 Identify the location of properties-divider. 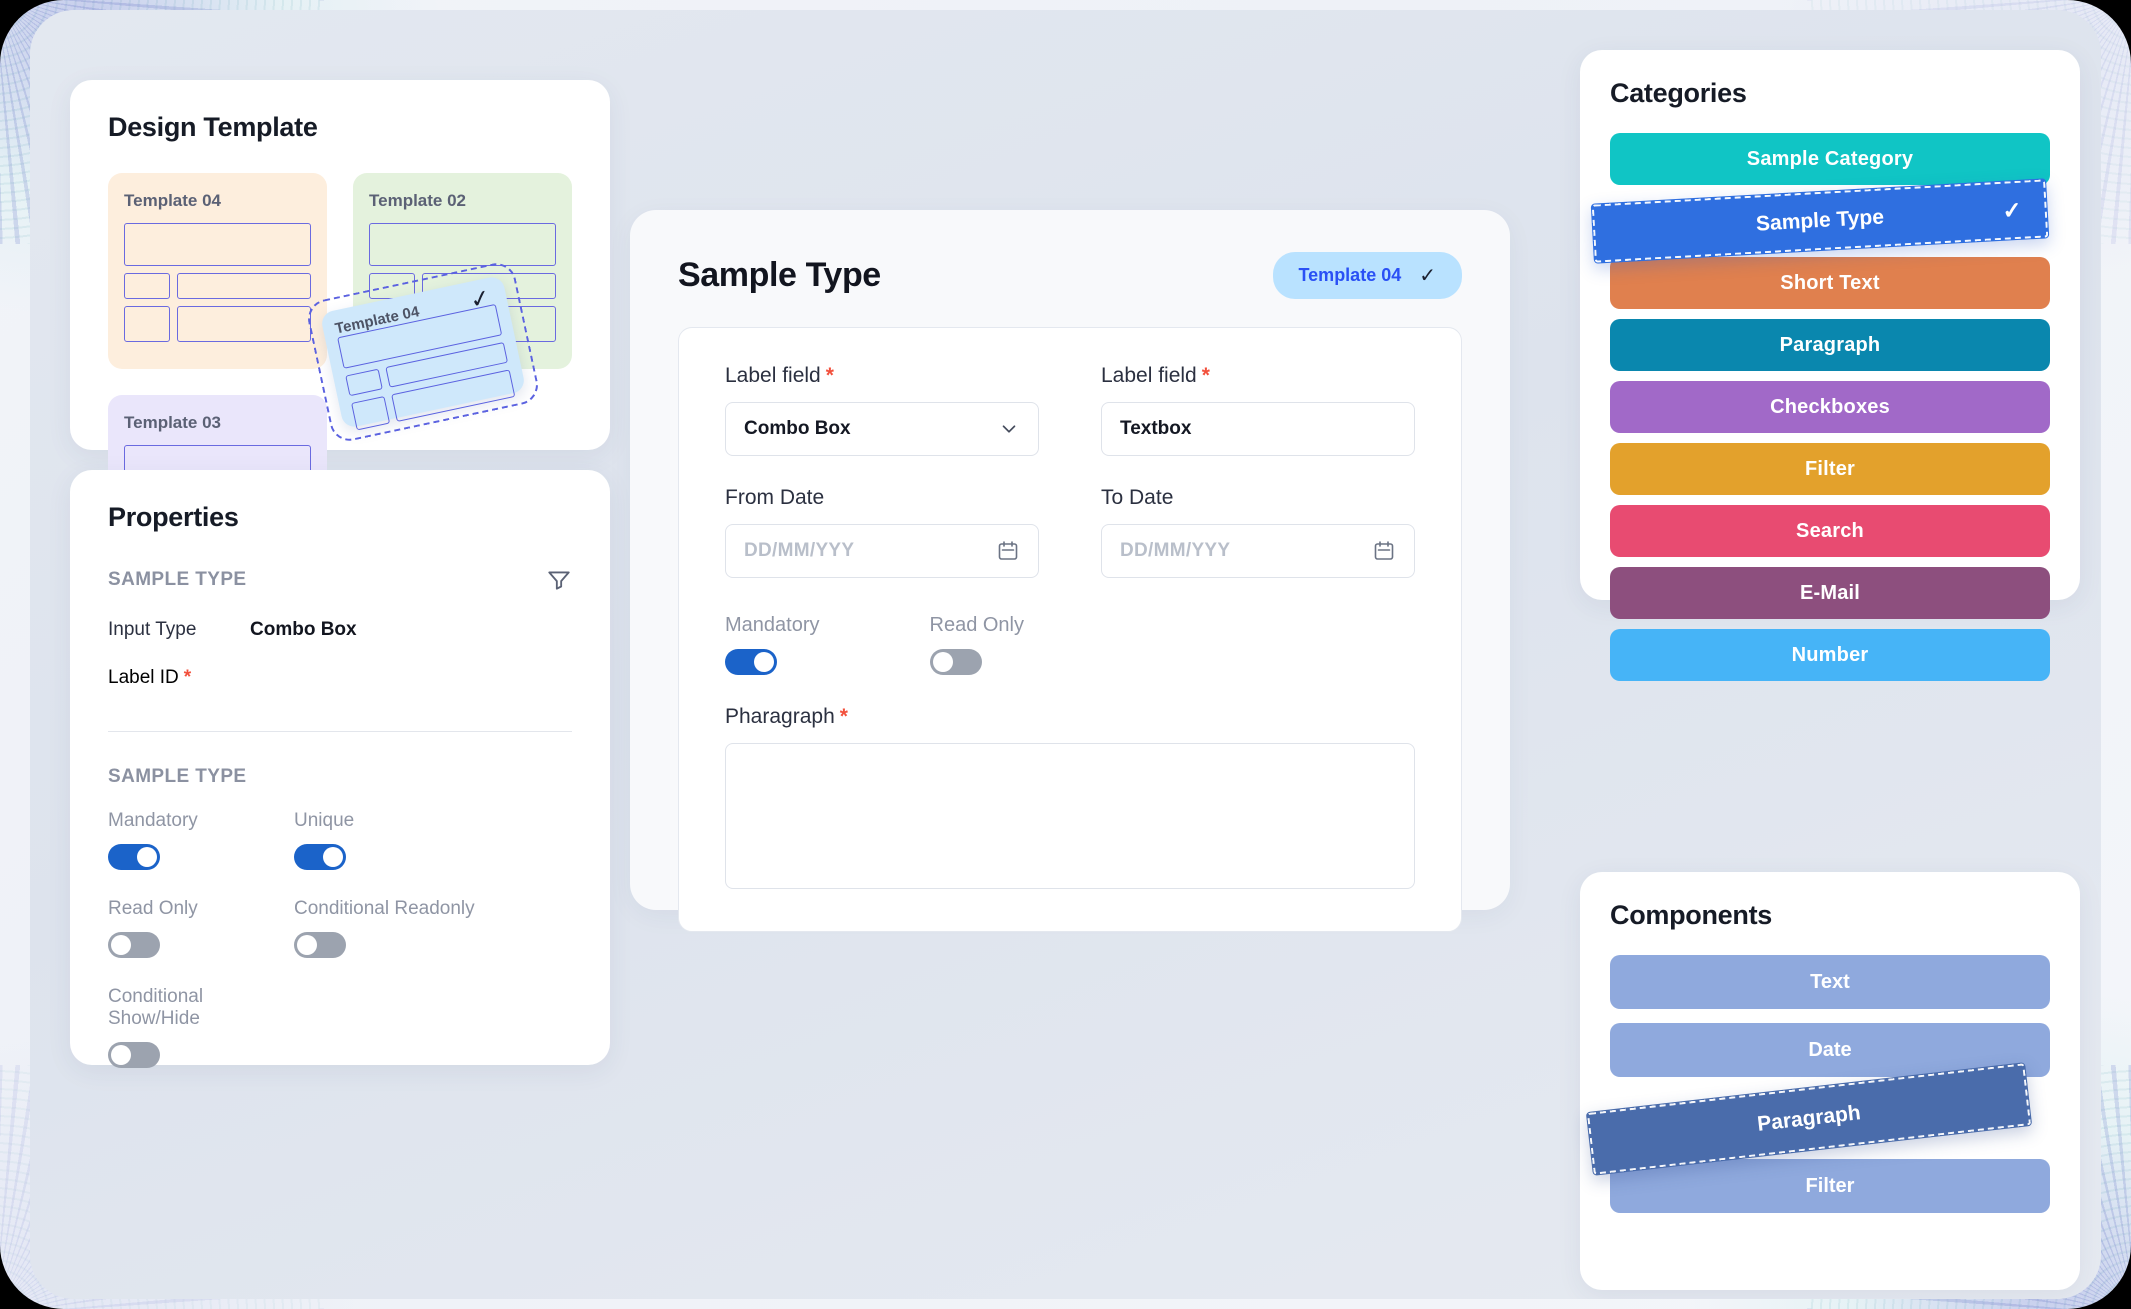
(340, 731).